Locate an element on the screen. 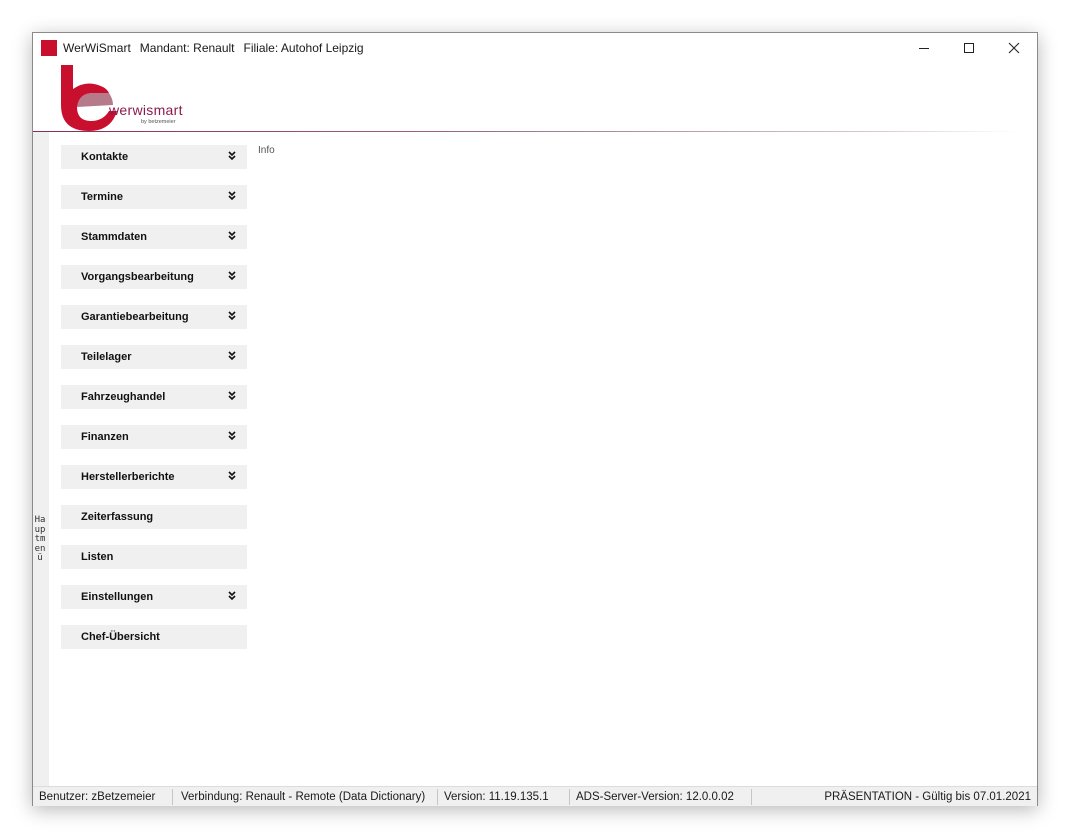 Image resolution: width=1070 pixels, height=838 pixels. menu-item-fahrzeughandel: Fahrzeughandel is located at coordinates (154, 397).